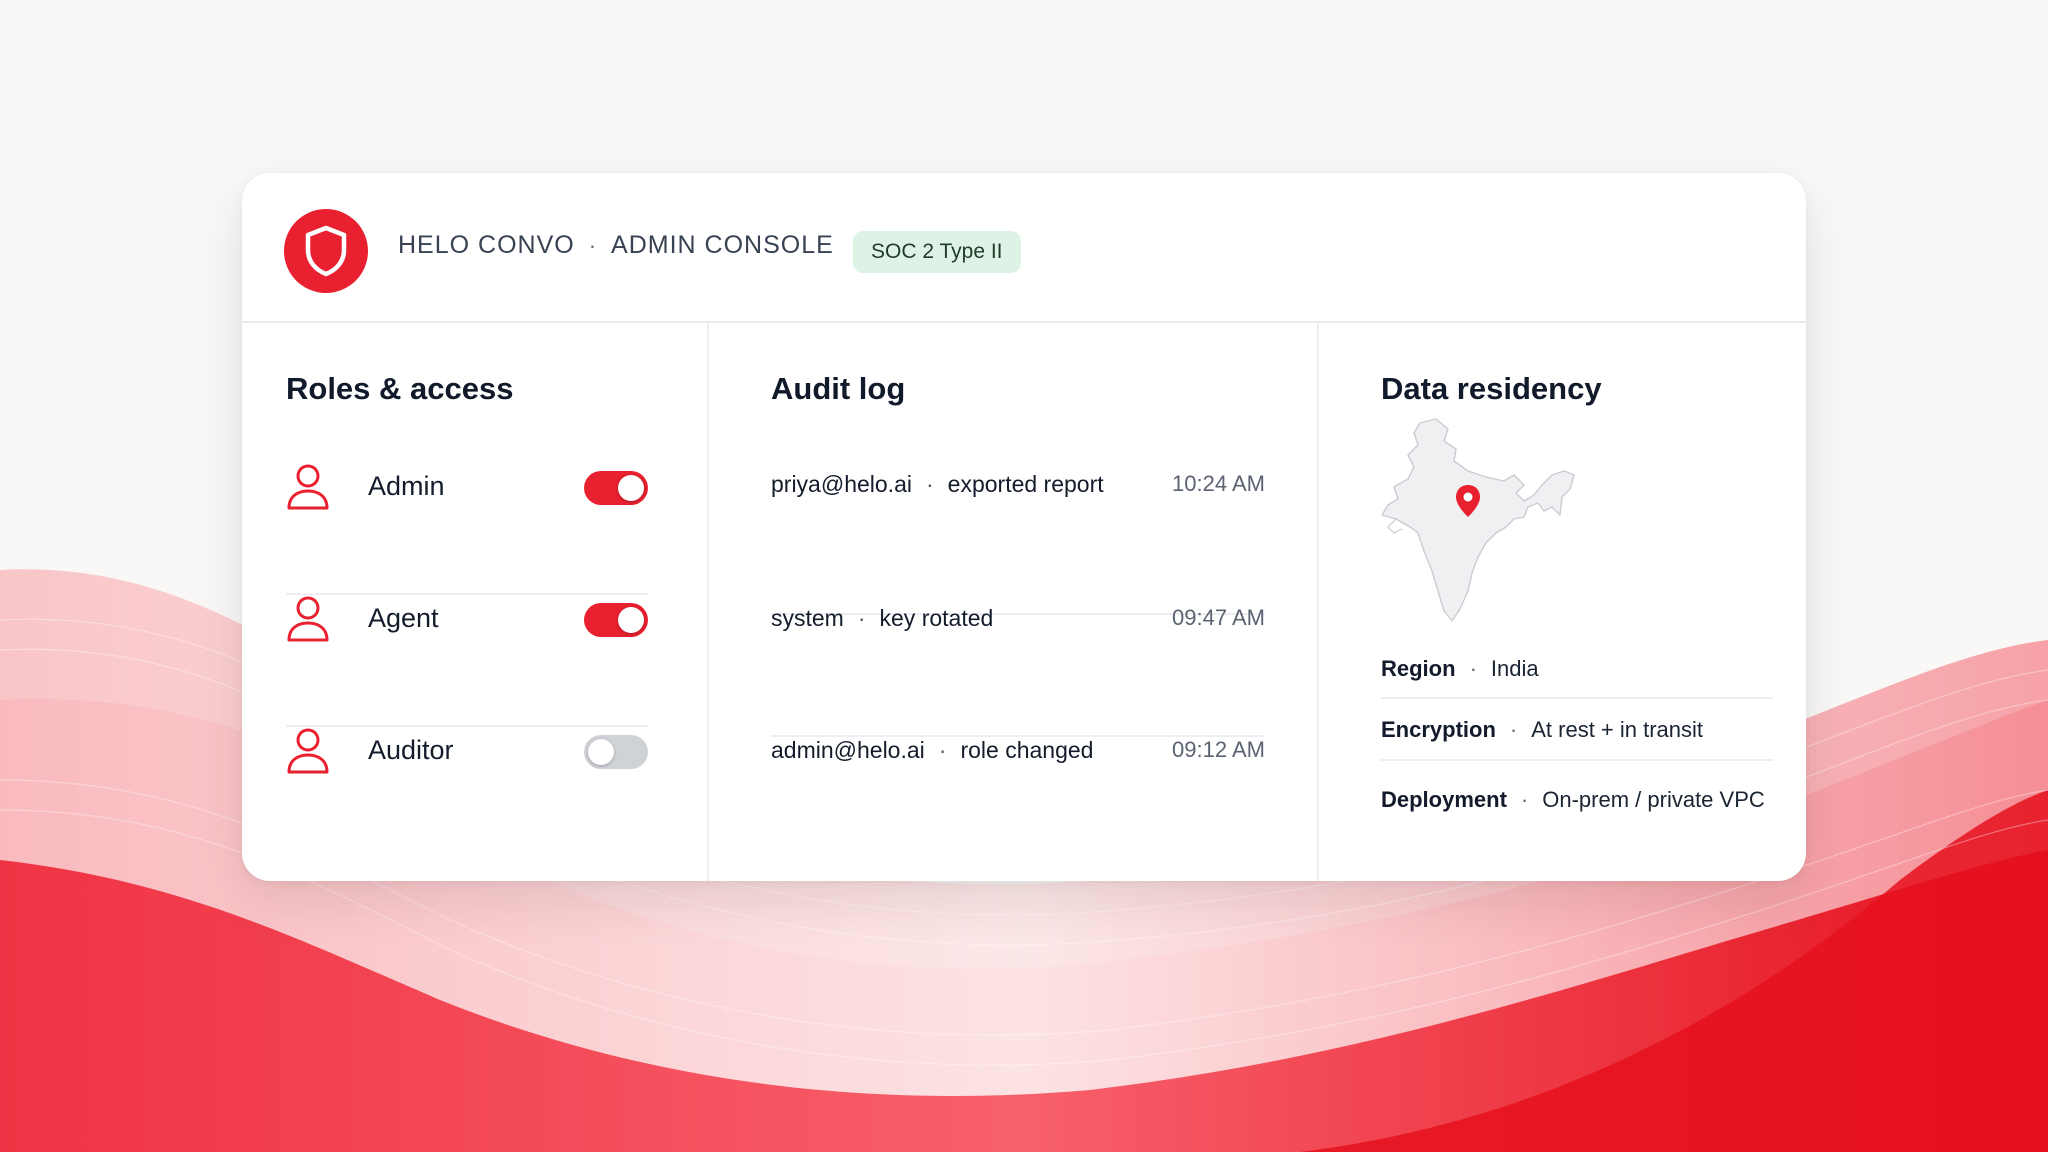  What do you see at coordinates (467, 661) in the screenshot?
I see `role-row-agent: Agent` at bounding box center [467, 661].